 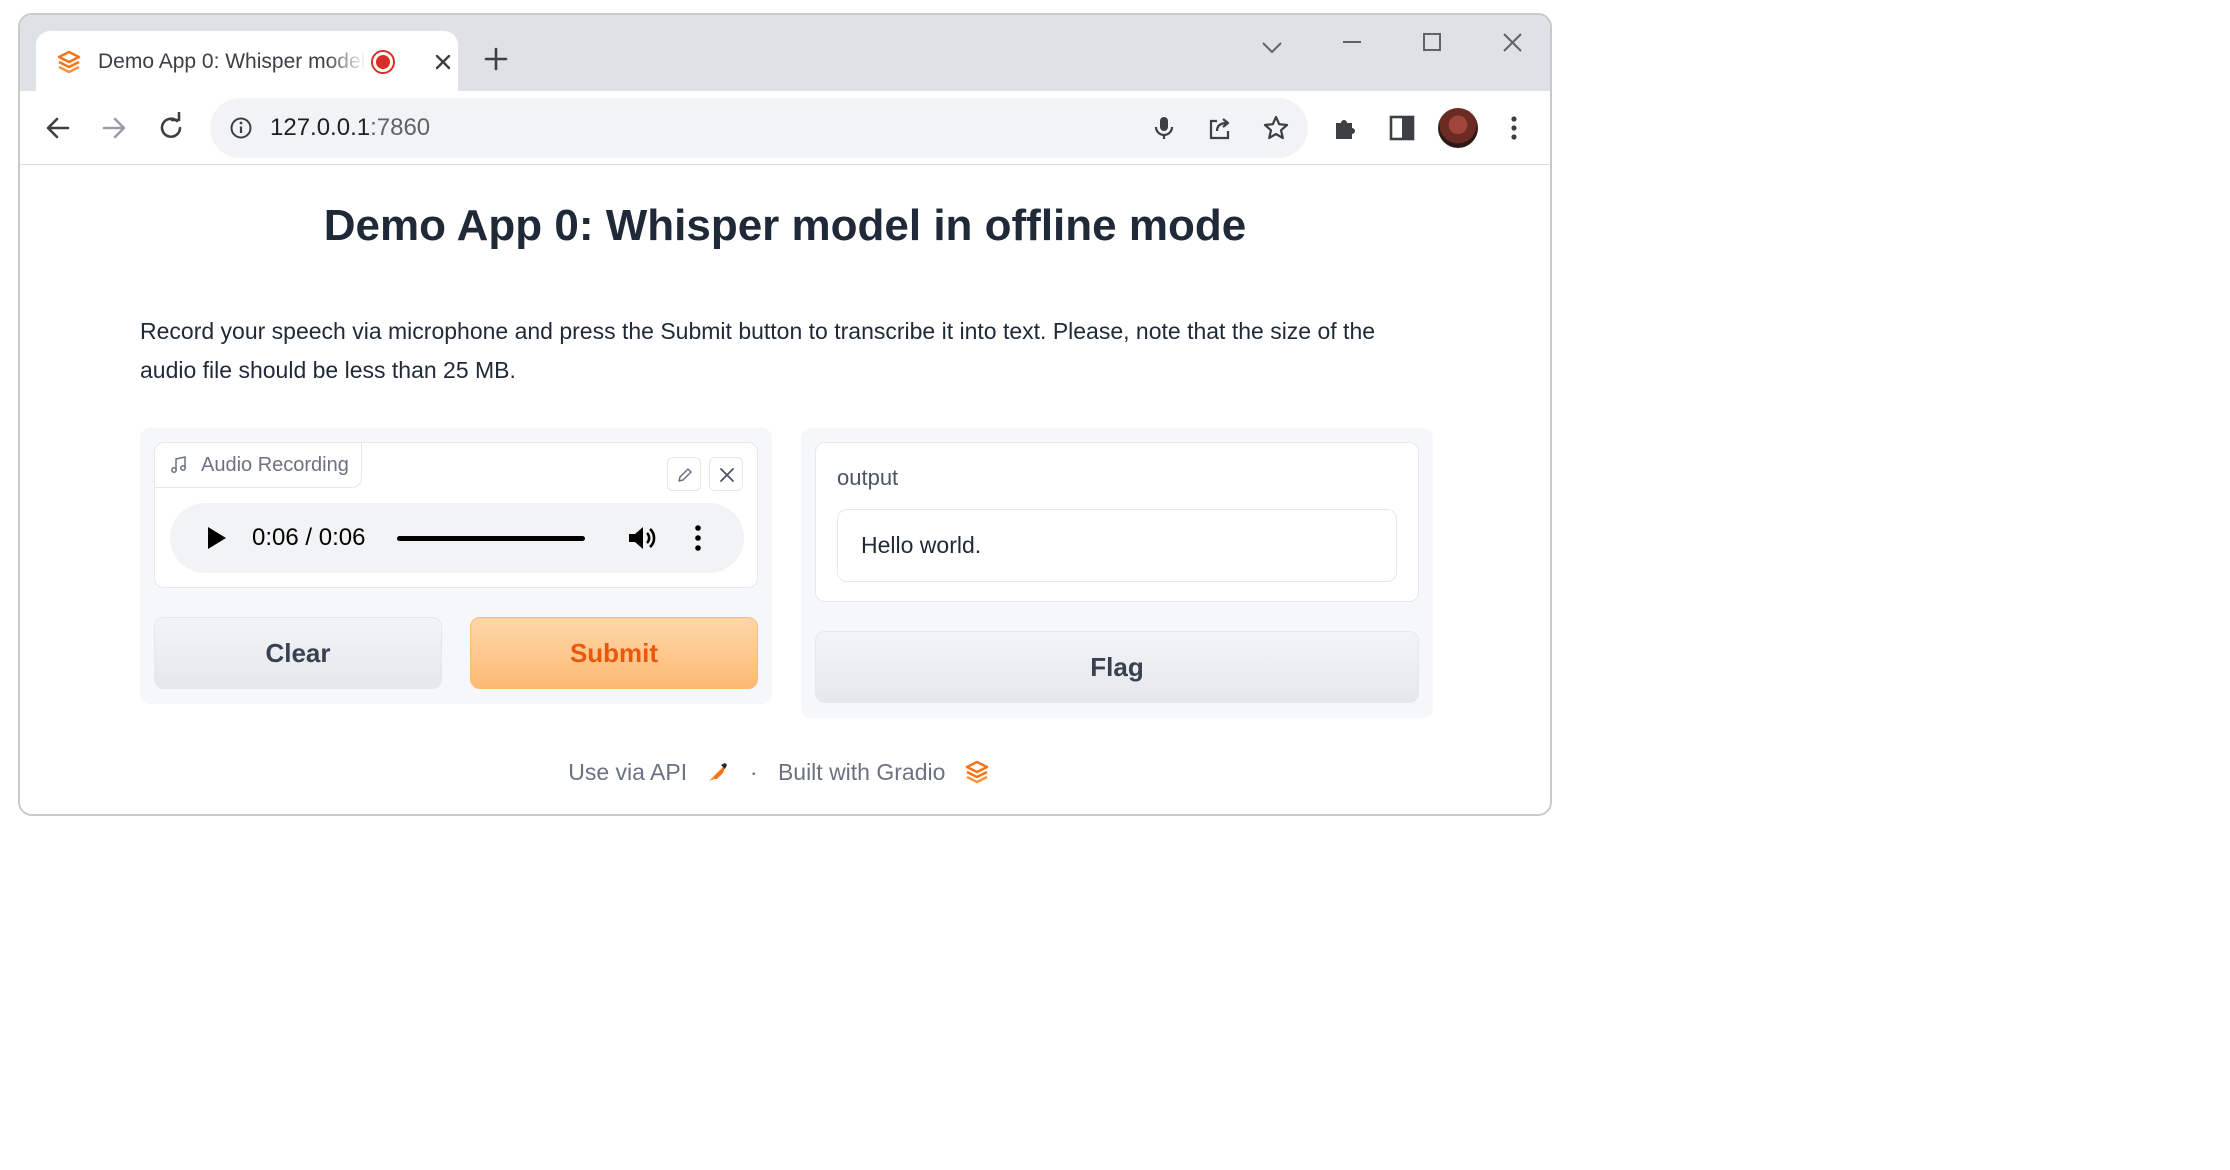 What do you see at coordinates (298, 653) in the screenshot?
I see `clear-button: Clear` at bounding box center [298, 653].